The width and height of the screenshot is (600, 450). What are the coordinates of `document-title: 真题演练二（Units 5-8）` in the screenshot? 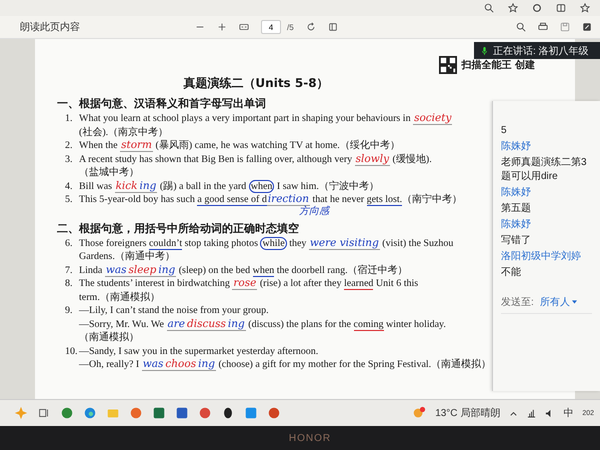 It's located at (256, 83).